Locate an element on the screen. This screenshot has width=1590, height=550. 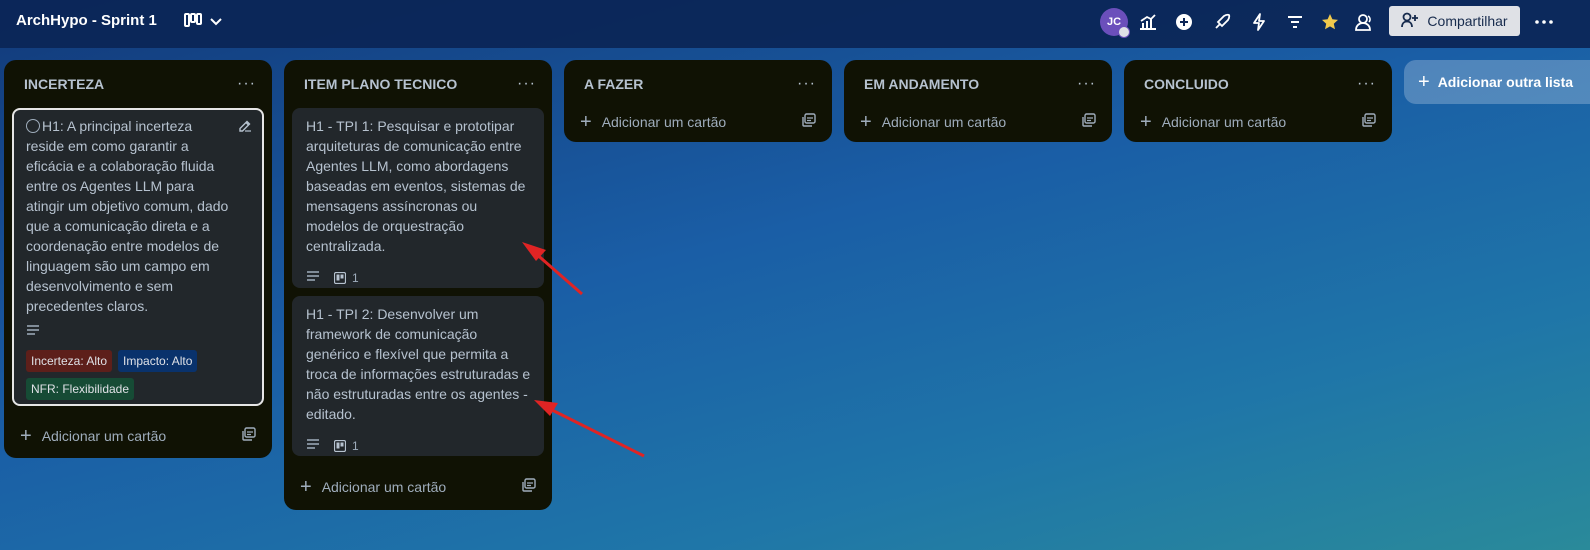
edit-icon is located at coordinates (245, 128).